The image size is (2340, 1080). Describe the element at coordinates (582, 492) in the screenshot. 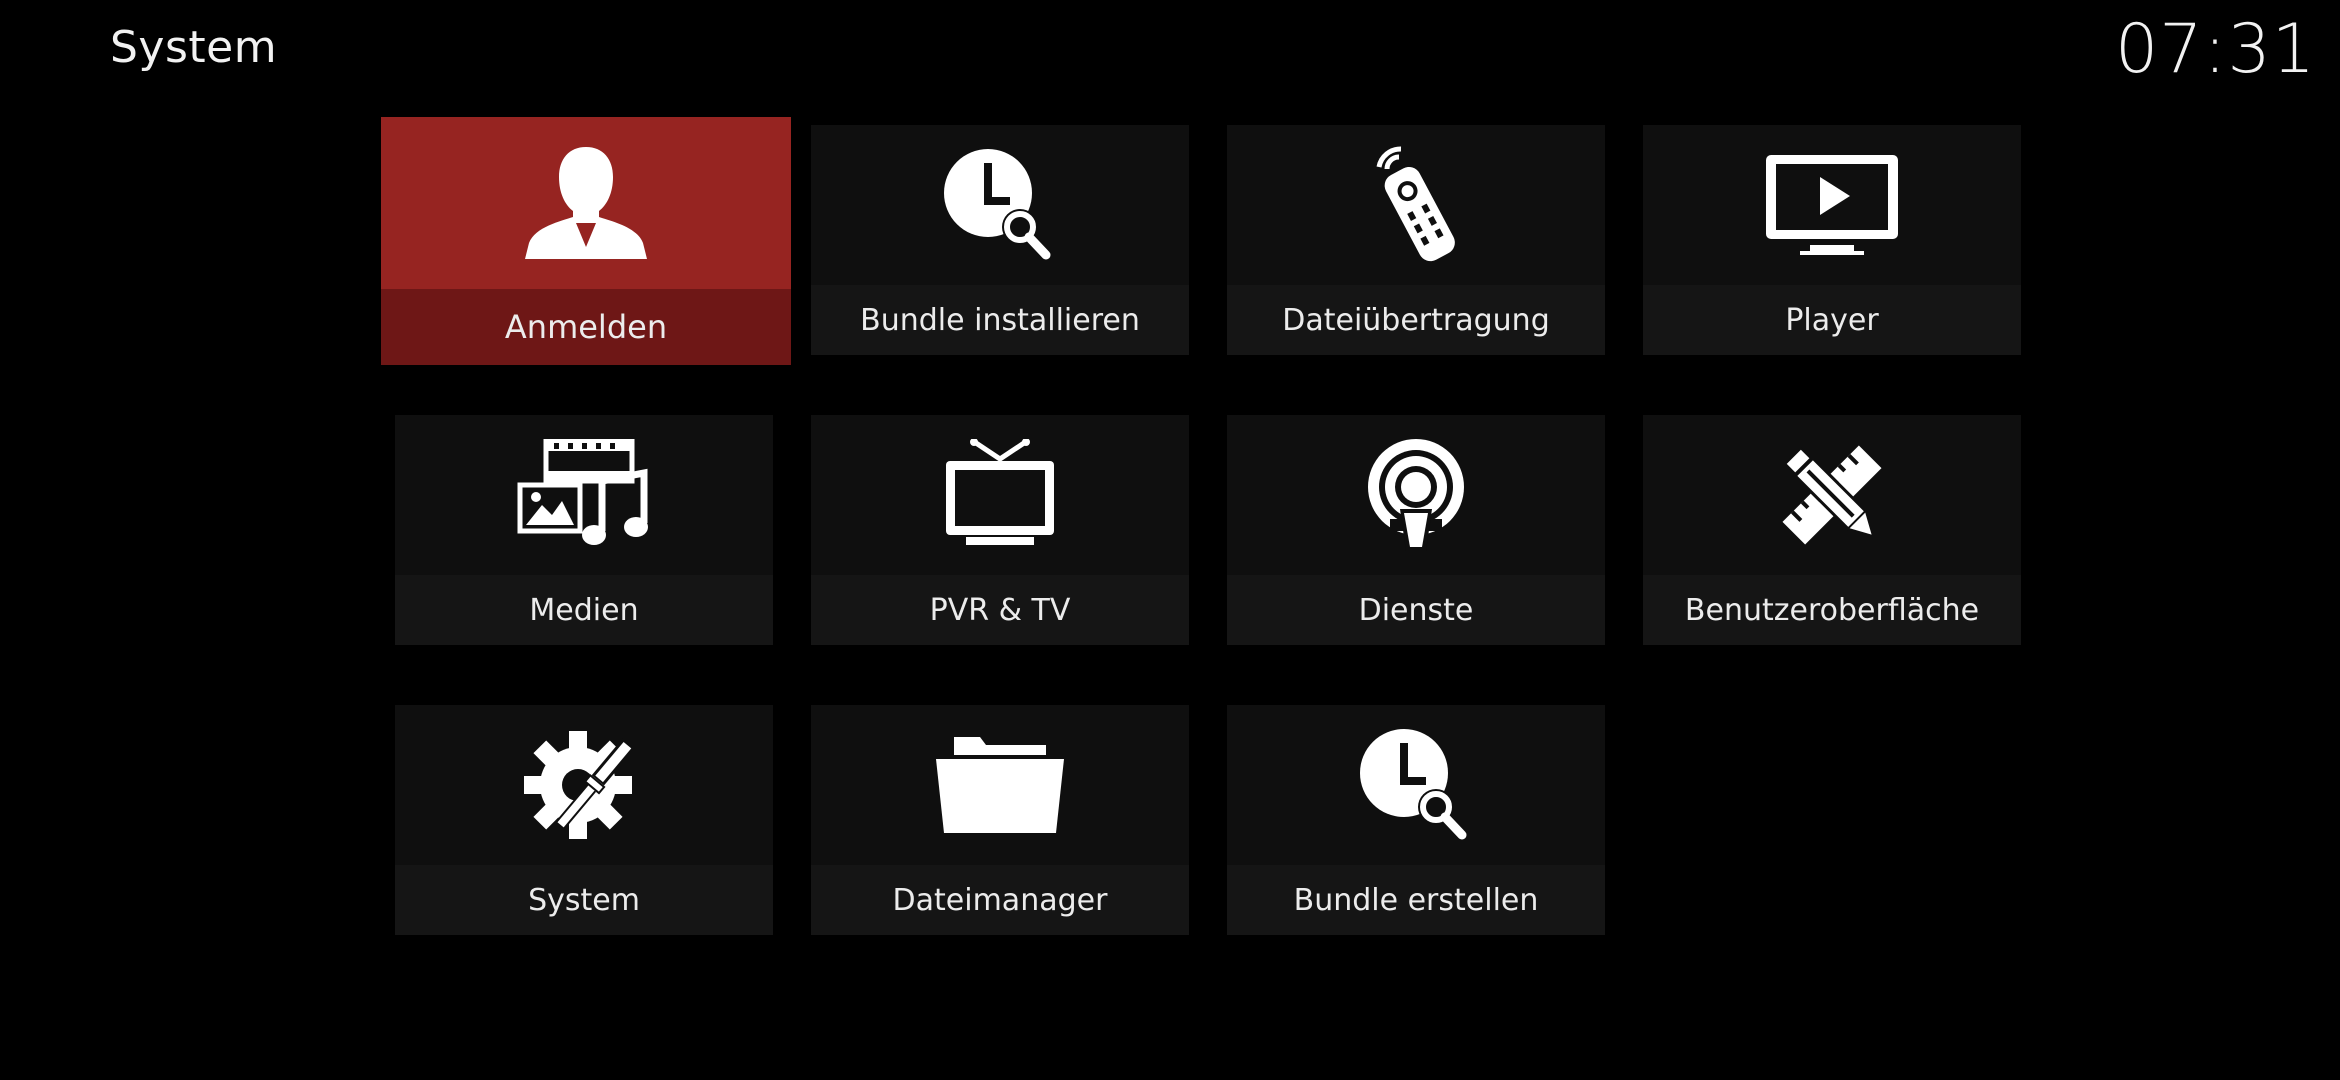

I see `media-library-icon` at that location.